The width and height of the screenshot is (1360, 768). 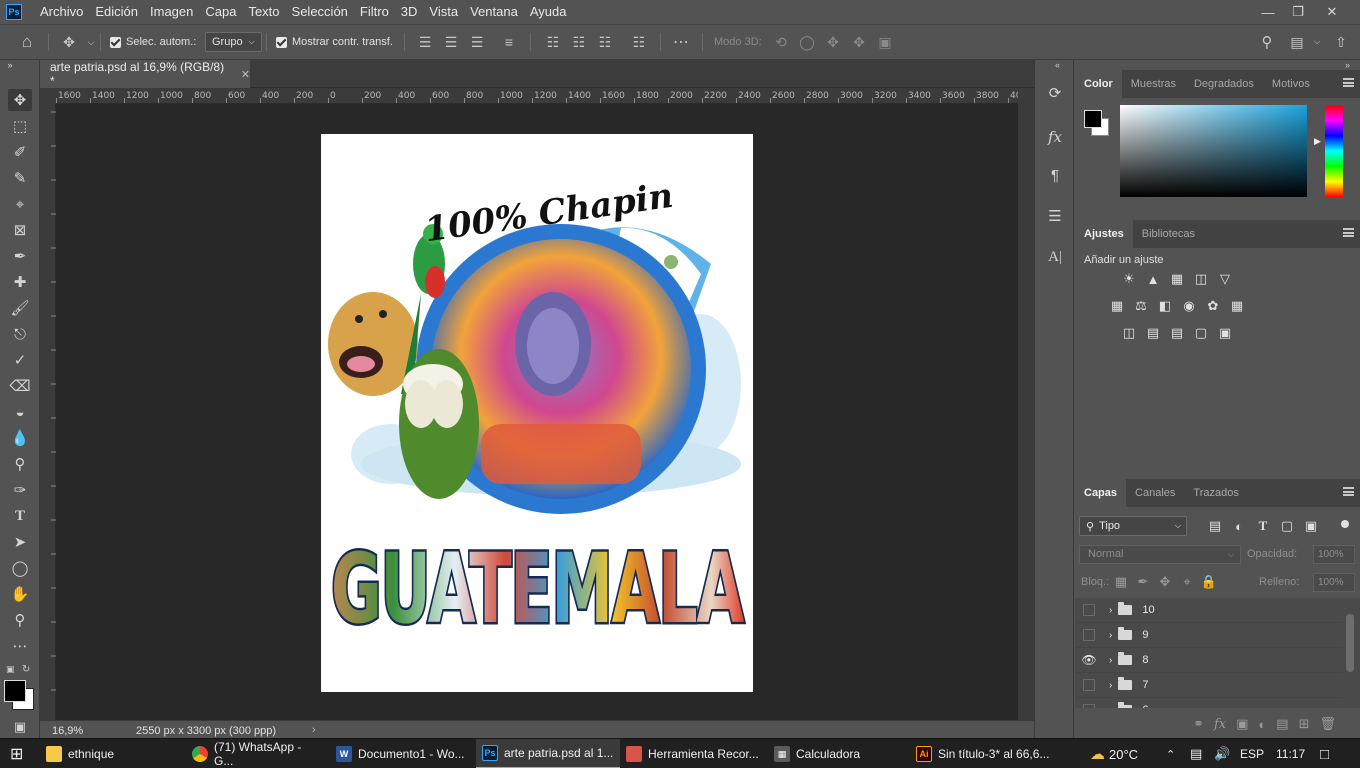 I want to click on volume-icon: 🔊, so click(x=1222, y=753).